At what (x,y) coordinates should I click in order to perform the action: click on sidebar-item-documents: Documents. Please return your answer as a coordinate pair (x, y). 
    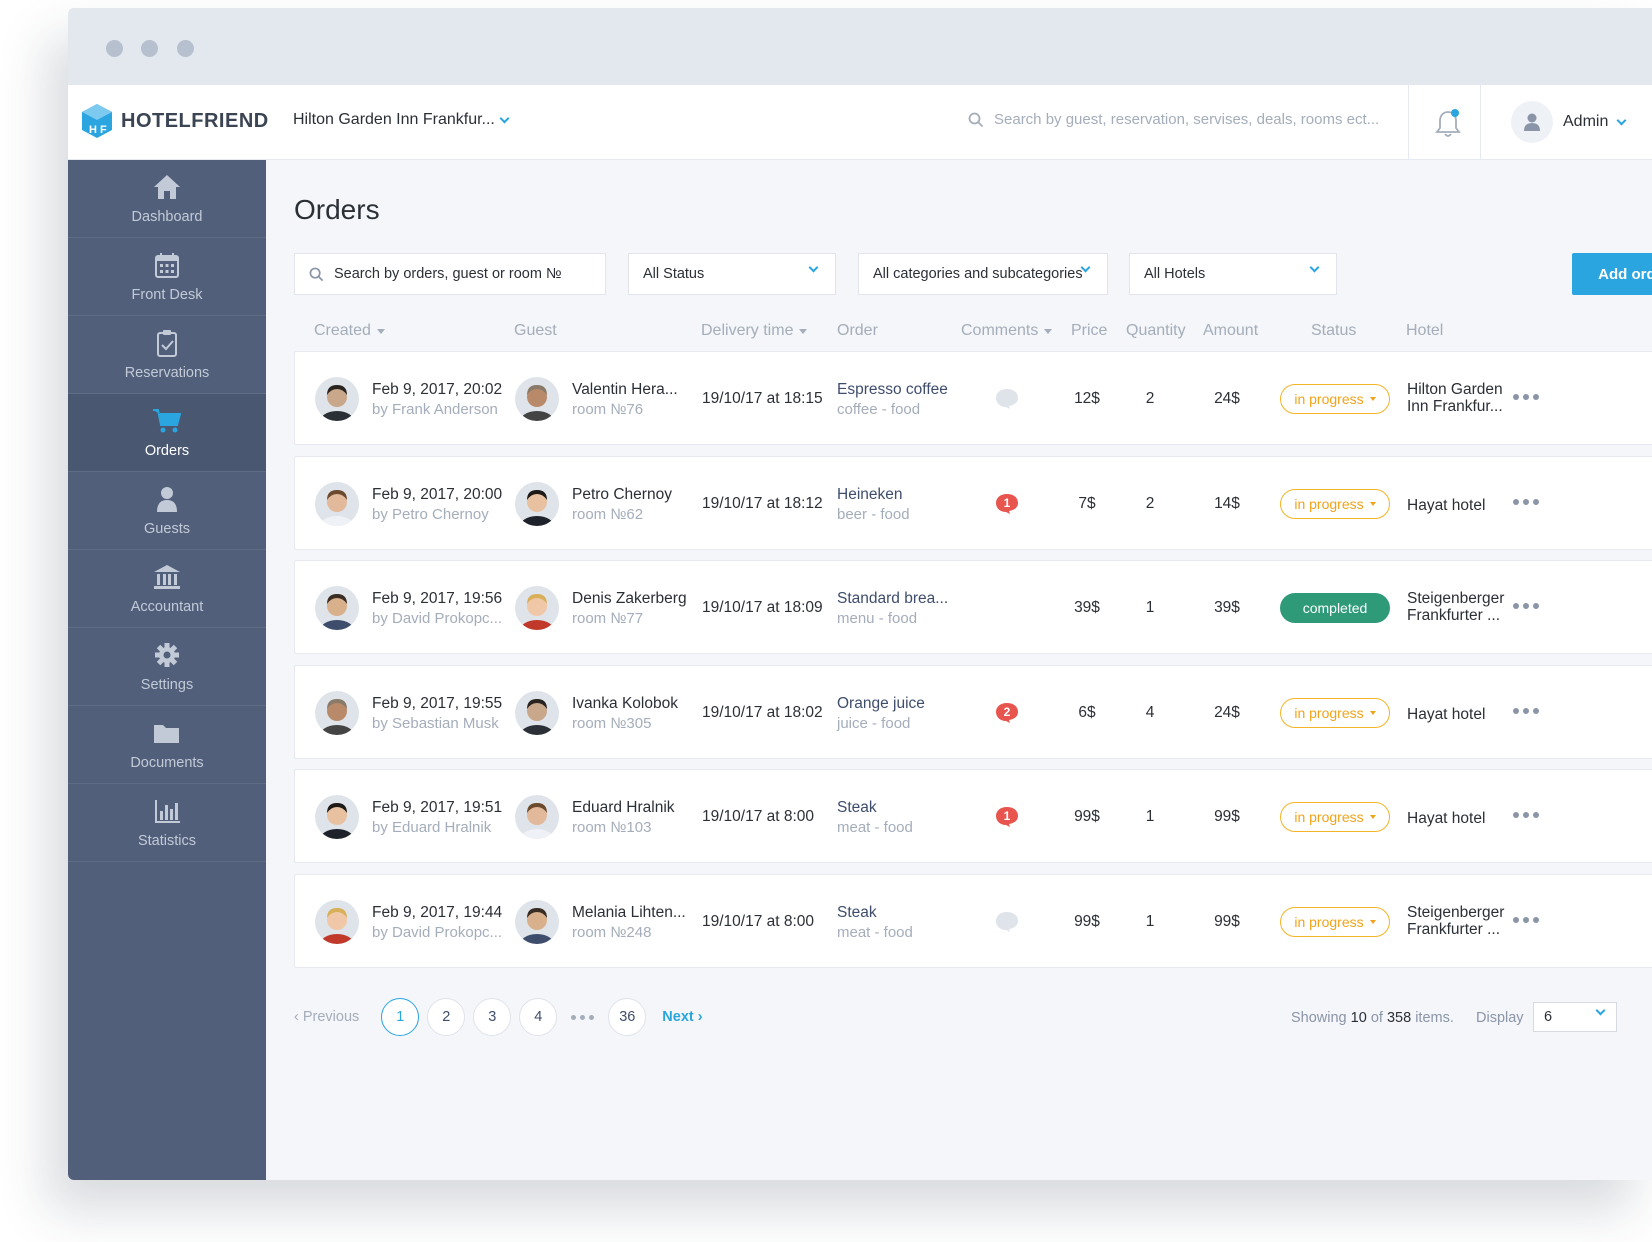
    Looking at the image, I should click on (167, 745).